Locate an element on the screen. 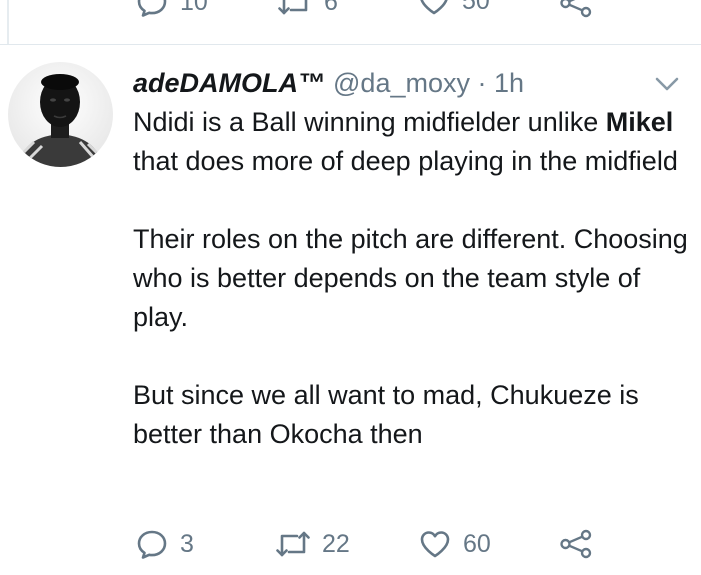  like-count: 50 is located at coordinates (476, 7).